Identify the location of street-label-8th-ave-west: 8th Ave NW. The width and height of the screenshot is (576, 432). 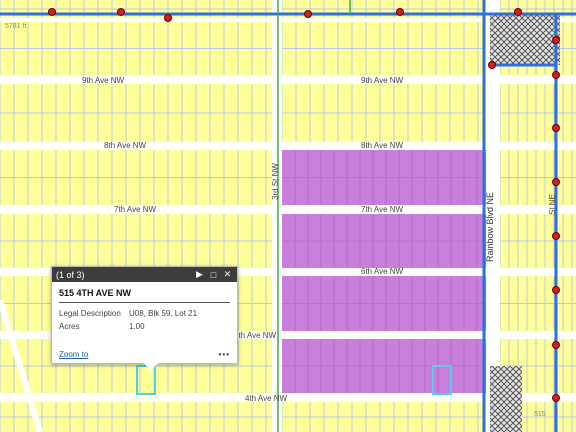
(125, 145).